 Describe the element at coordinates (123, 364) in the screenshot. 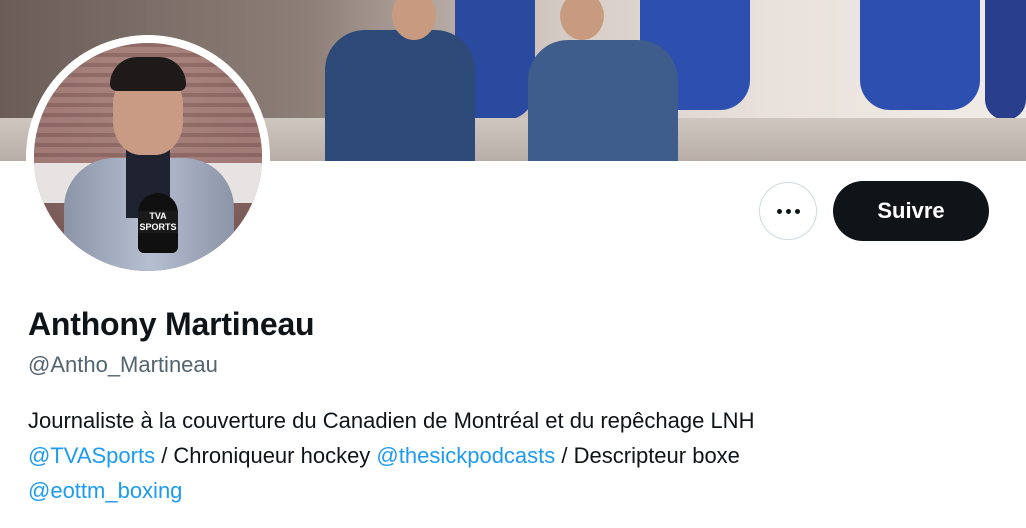

I see `user-handle: @Antho_Martineau` at that location.